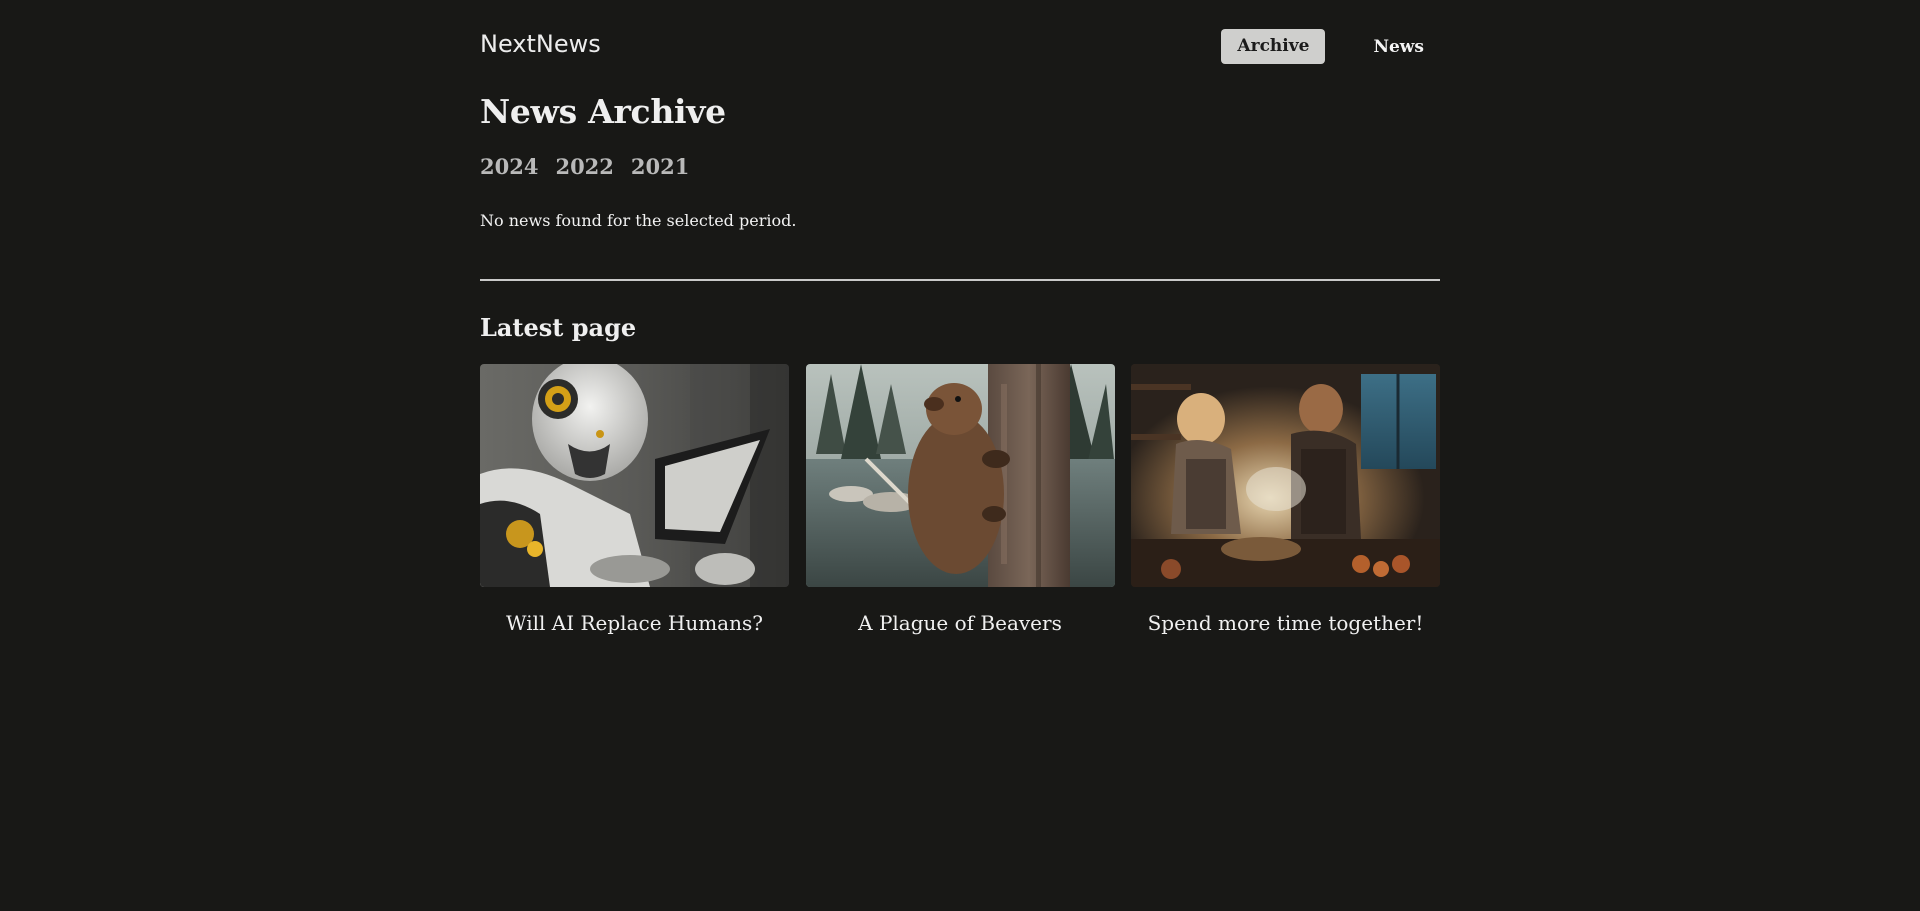  What do you see at coordinates (603, 111) in the screenshot?
I see `page-title: News Archive` at bounding box center [603, 111].